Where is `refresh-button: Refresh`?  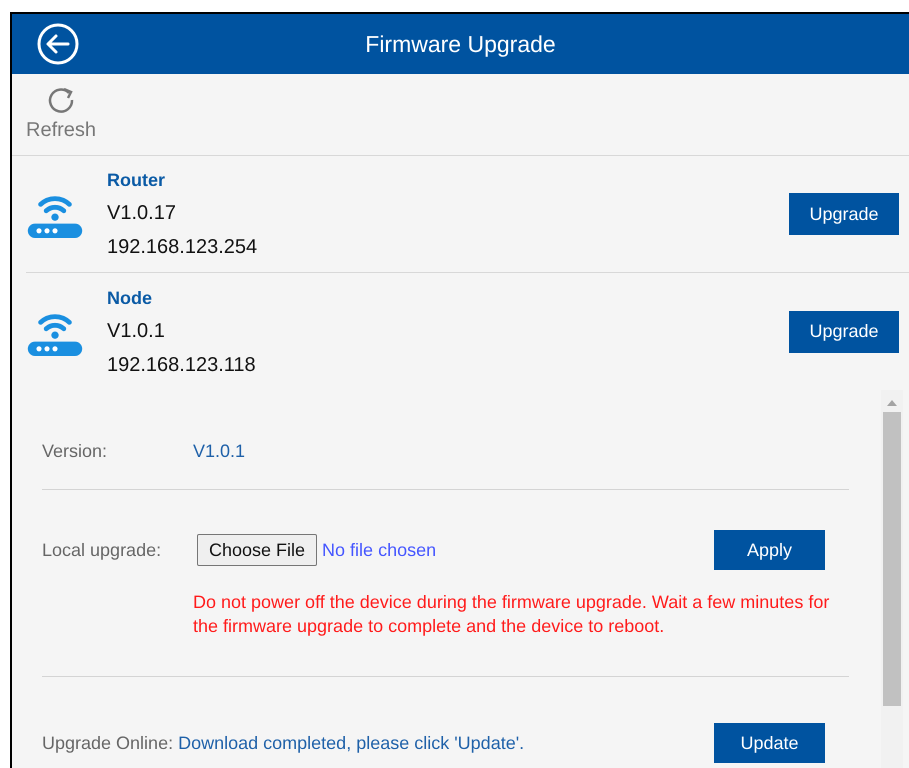 refresh-button: Refresh is located at coordinates (61, 114).